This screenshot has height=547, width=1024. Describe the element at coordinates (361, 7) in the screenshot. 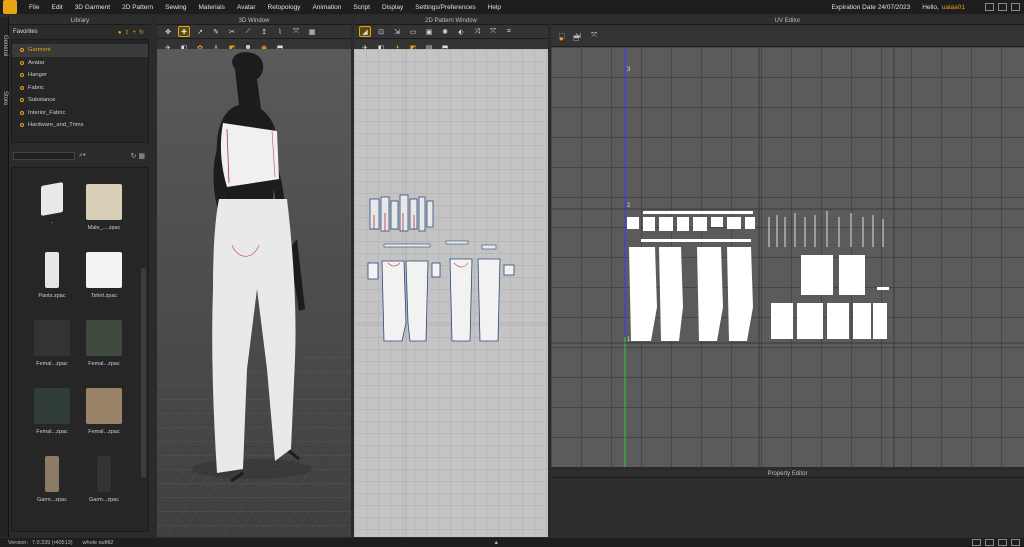

I see `menu-script: Script` at that location.